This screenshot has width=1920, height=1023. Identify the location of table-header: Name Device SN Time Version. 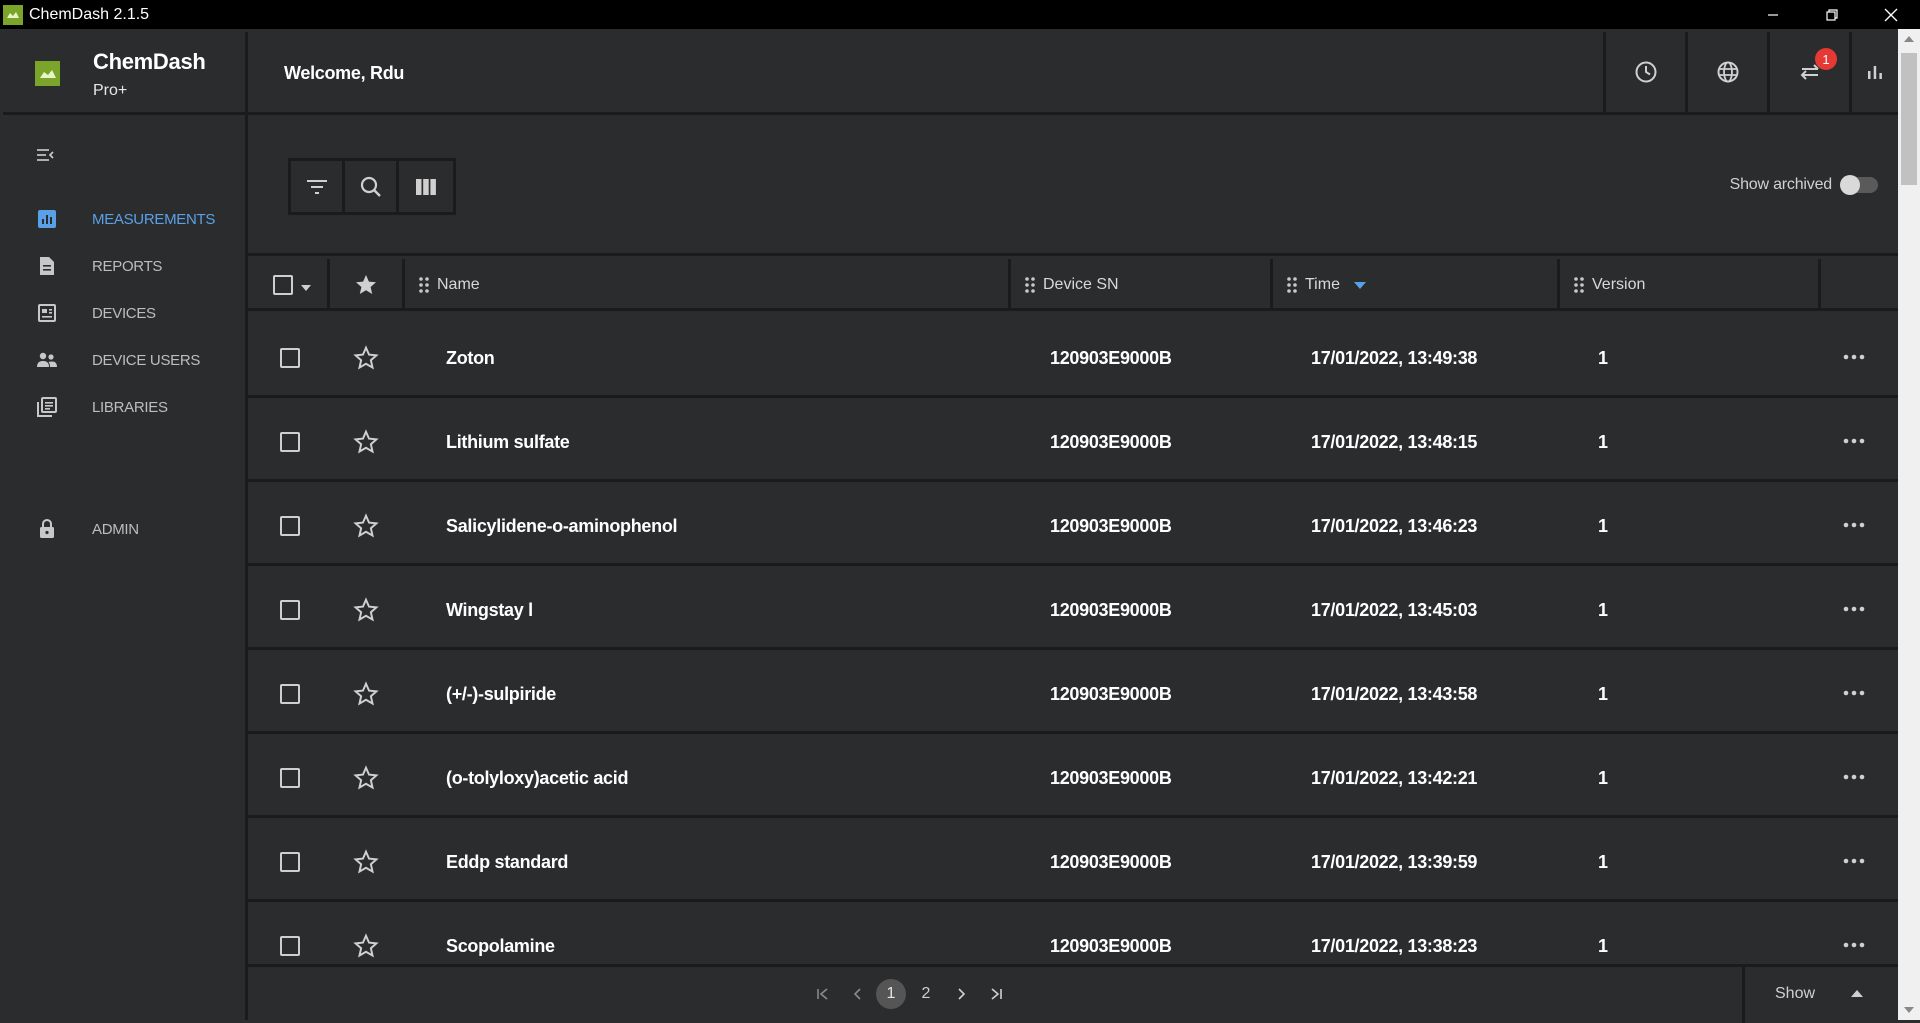
(1073, 285).